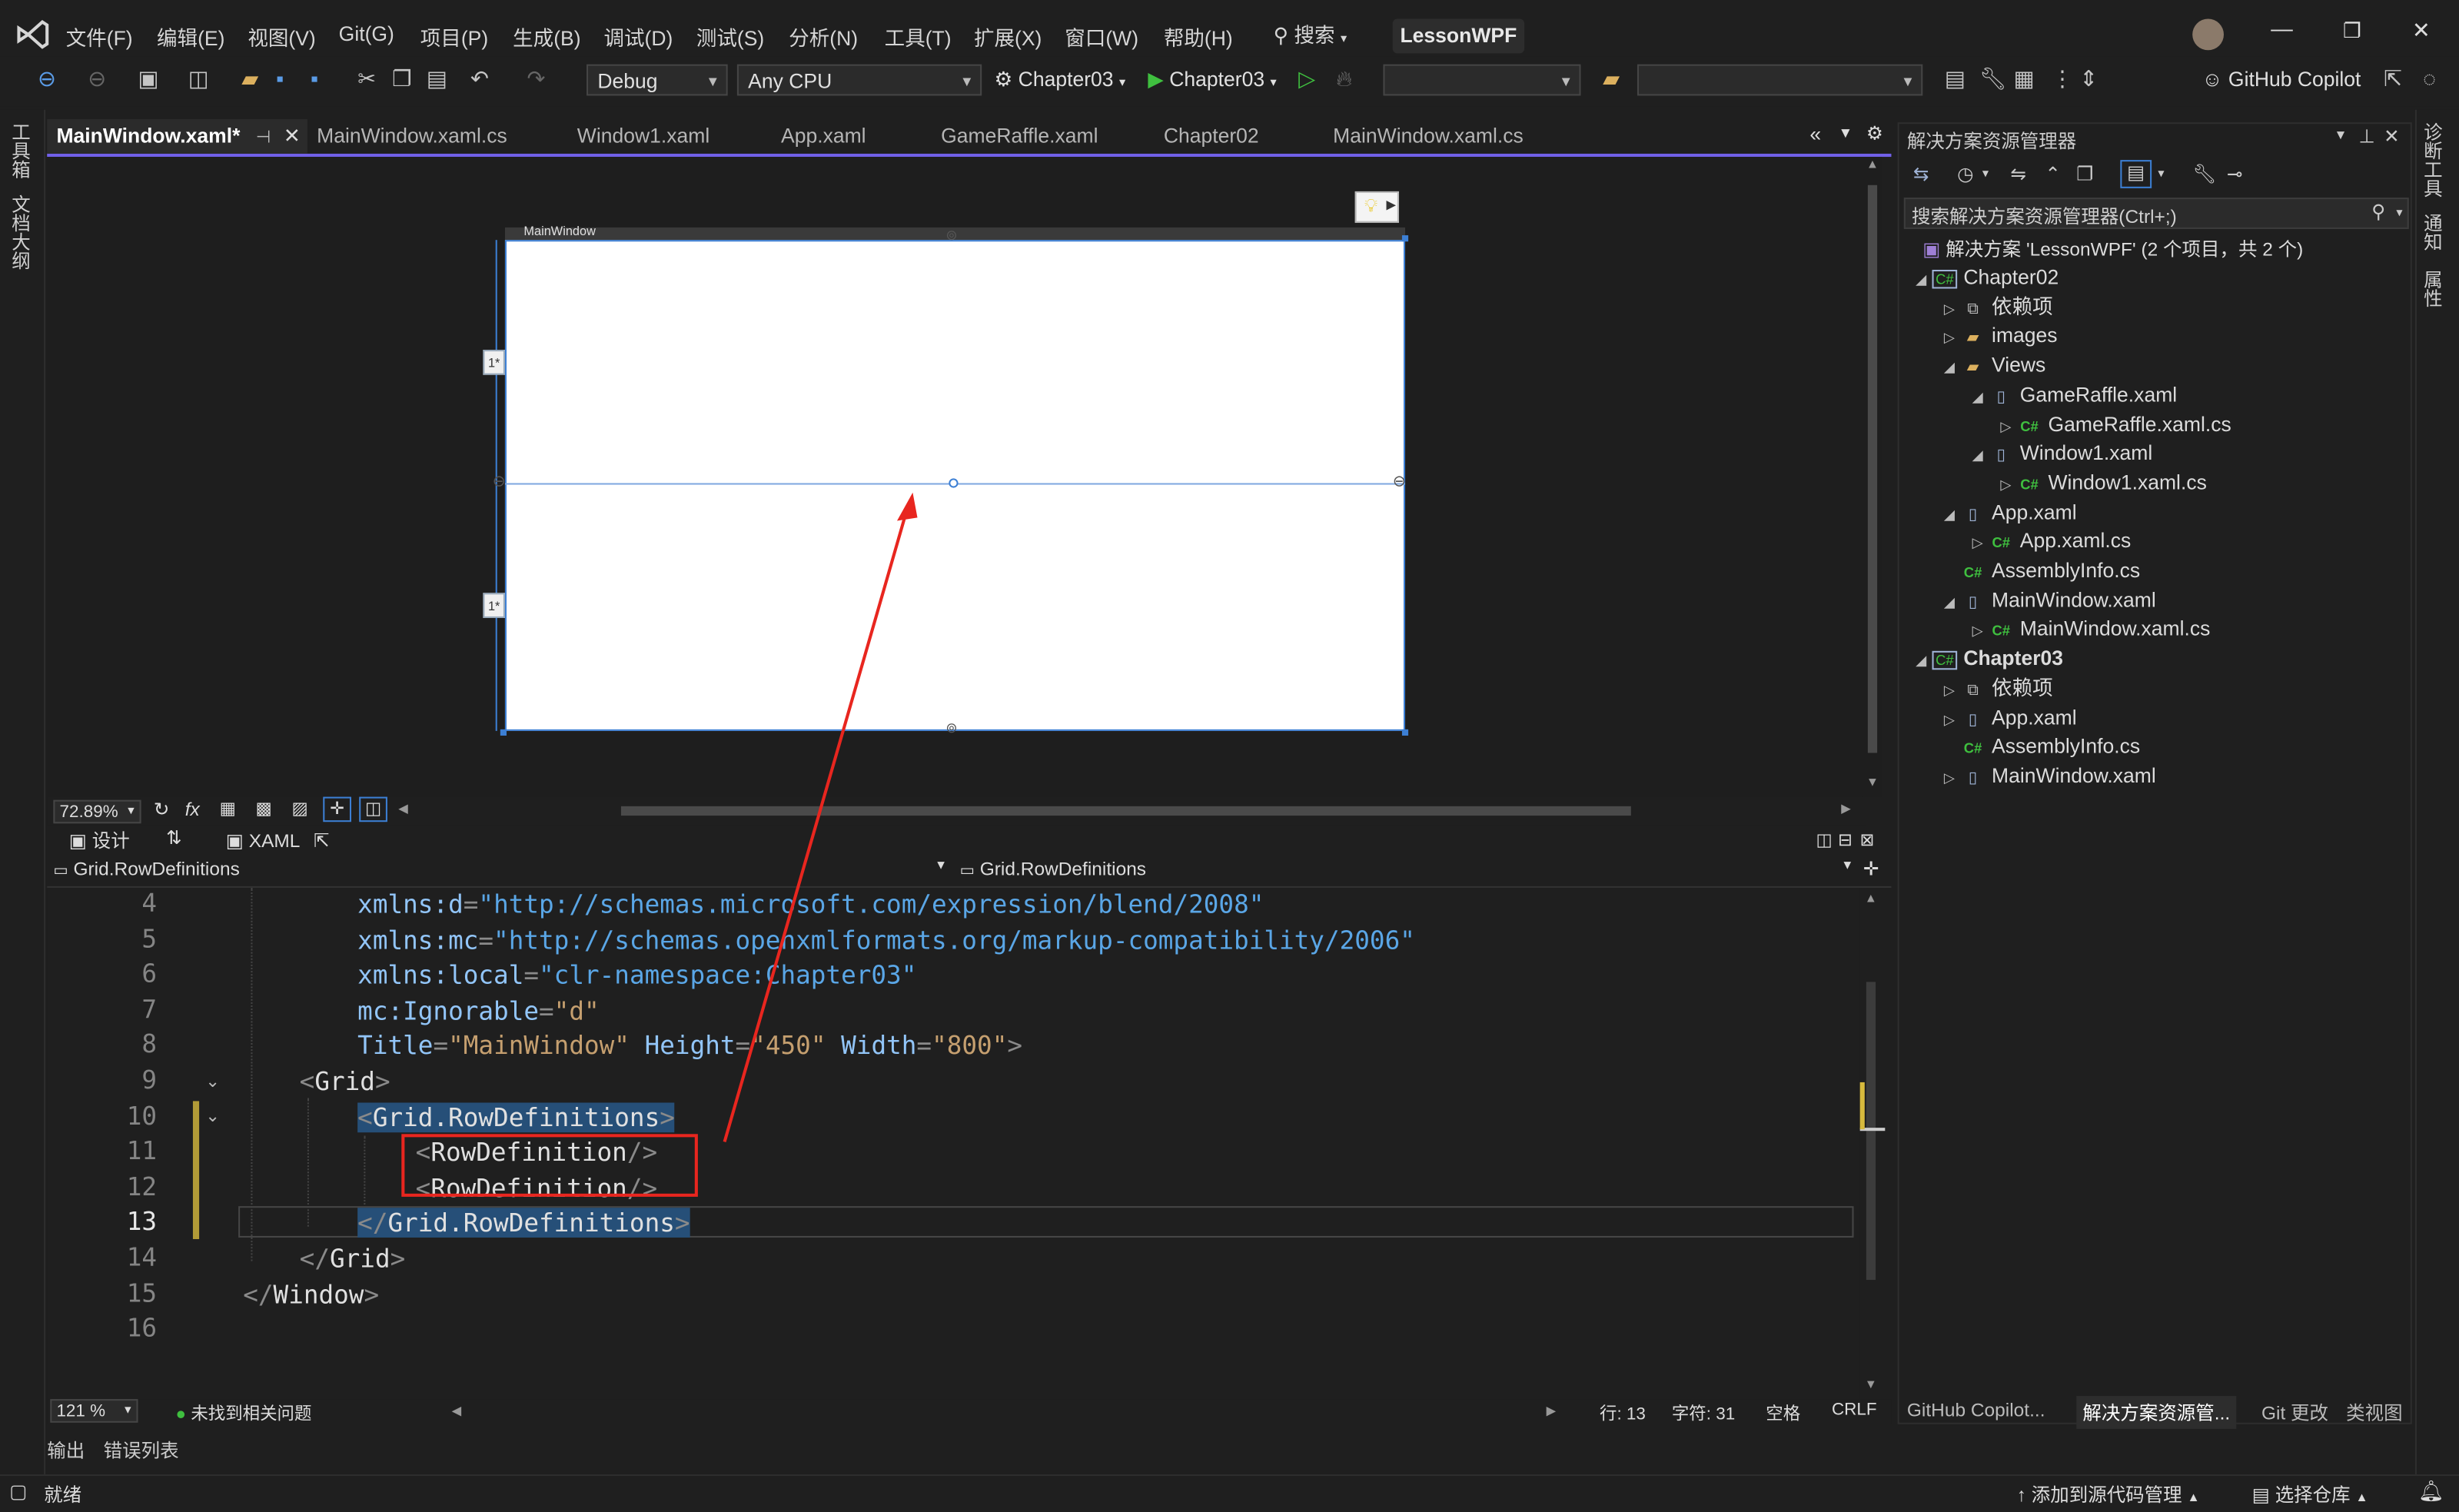 Image resolution: width=2459 pixels, height=1512 pixels. I want to click on tree-item-label: Window1.xaml, so click(2086, 452).